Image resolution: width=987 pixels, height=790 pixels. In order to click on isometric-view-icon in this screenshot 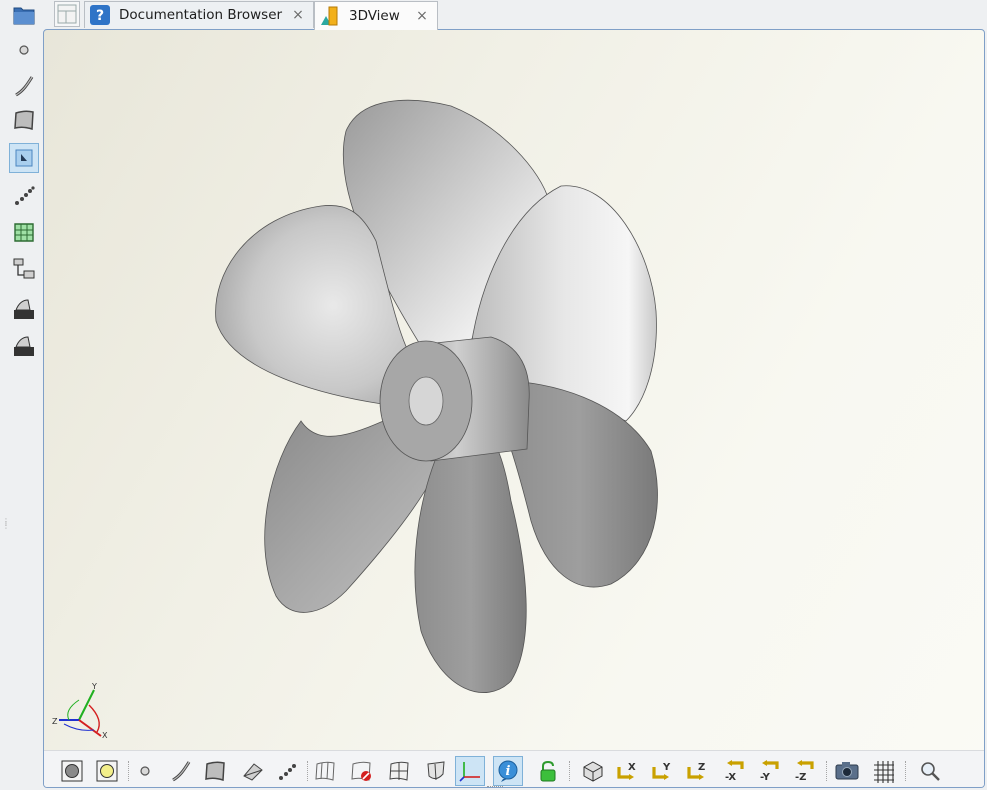, I will do `click(593, 771)`.